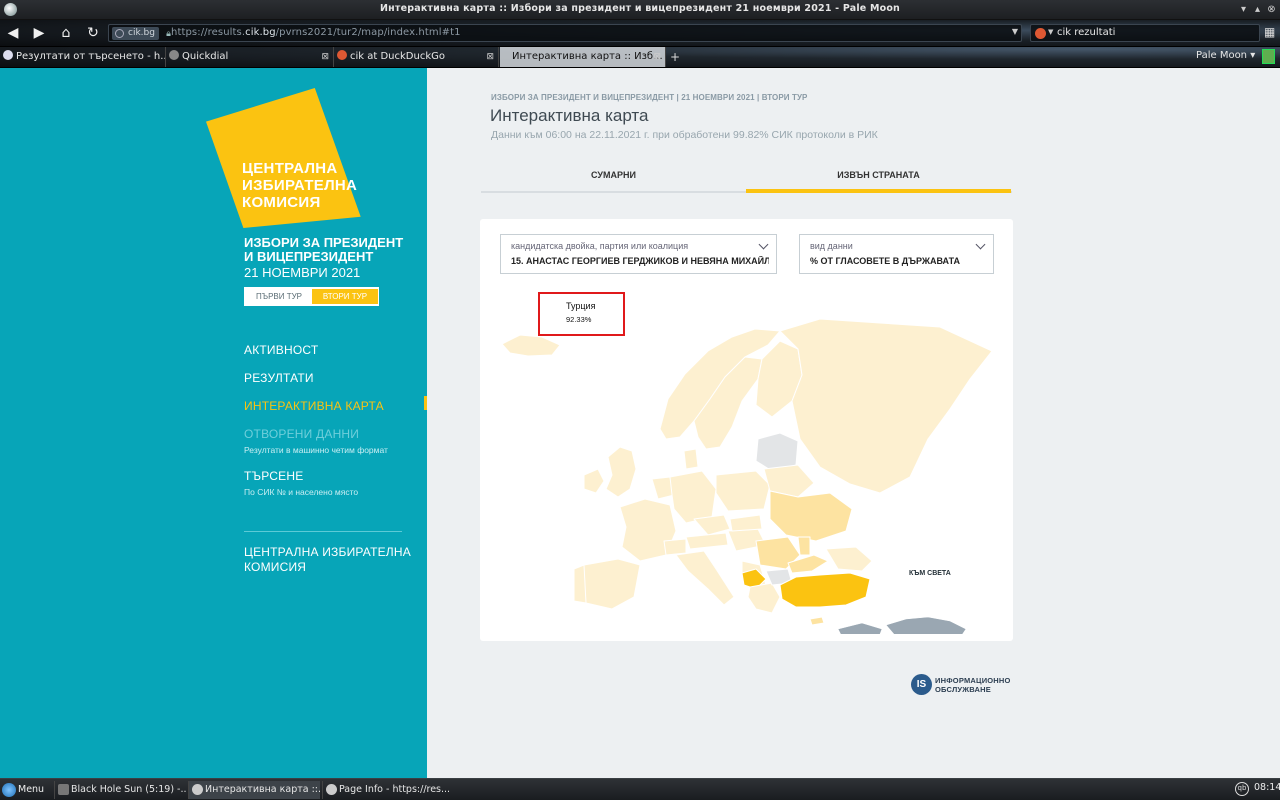  Describe the element at coordinates (301, 492) in the screenshot. I see `menu-item-search-sub: По СИК № и населено място` at that location.